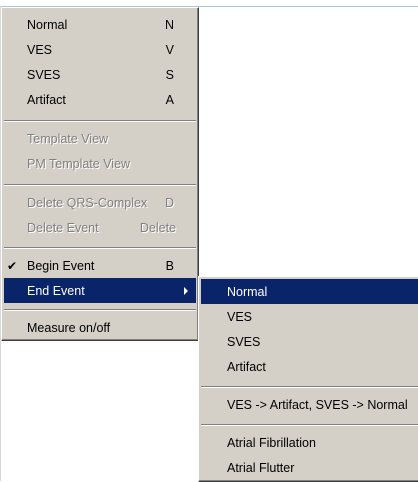  Describe the element at coordinates (100, 24) in the screenshot. I see `menu-item-normal: Normal N` at that location.